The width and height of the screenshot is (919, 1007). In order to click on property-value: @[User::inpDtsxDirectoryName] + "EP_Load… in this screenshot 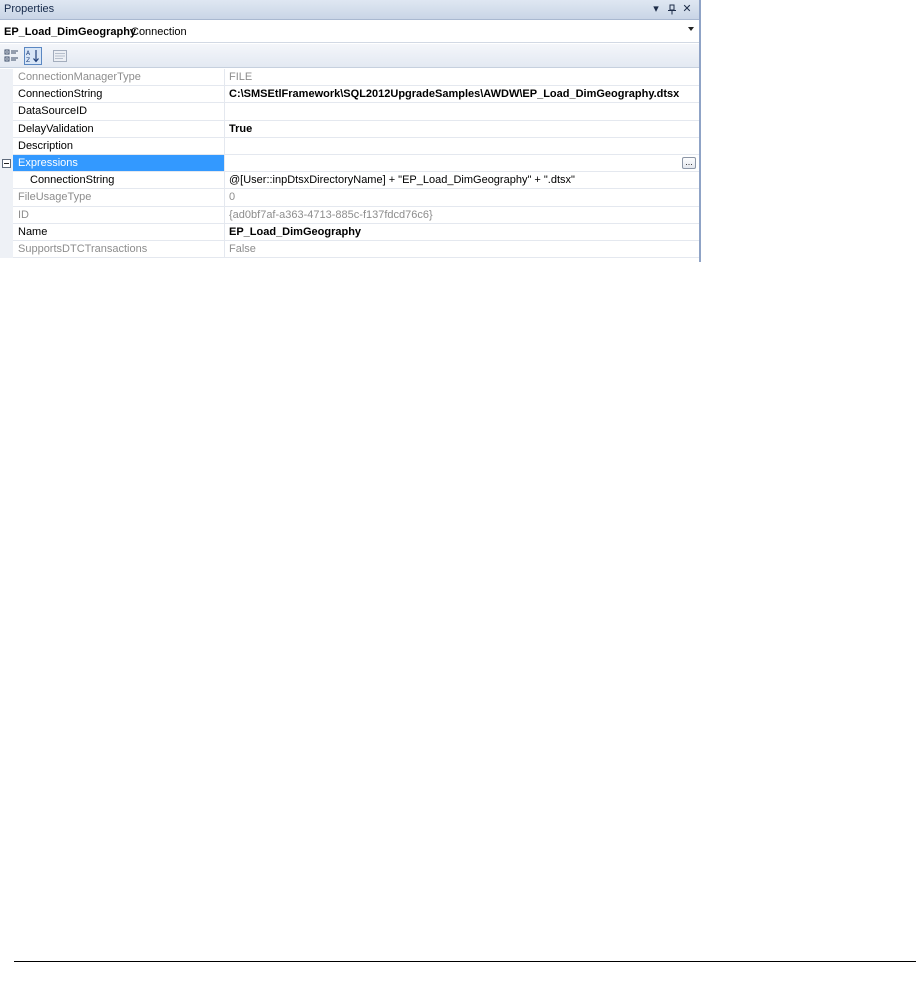, I will do `click(462, 181)`.